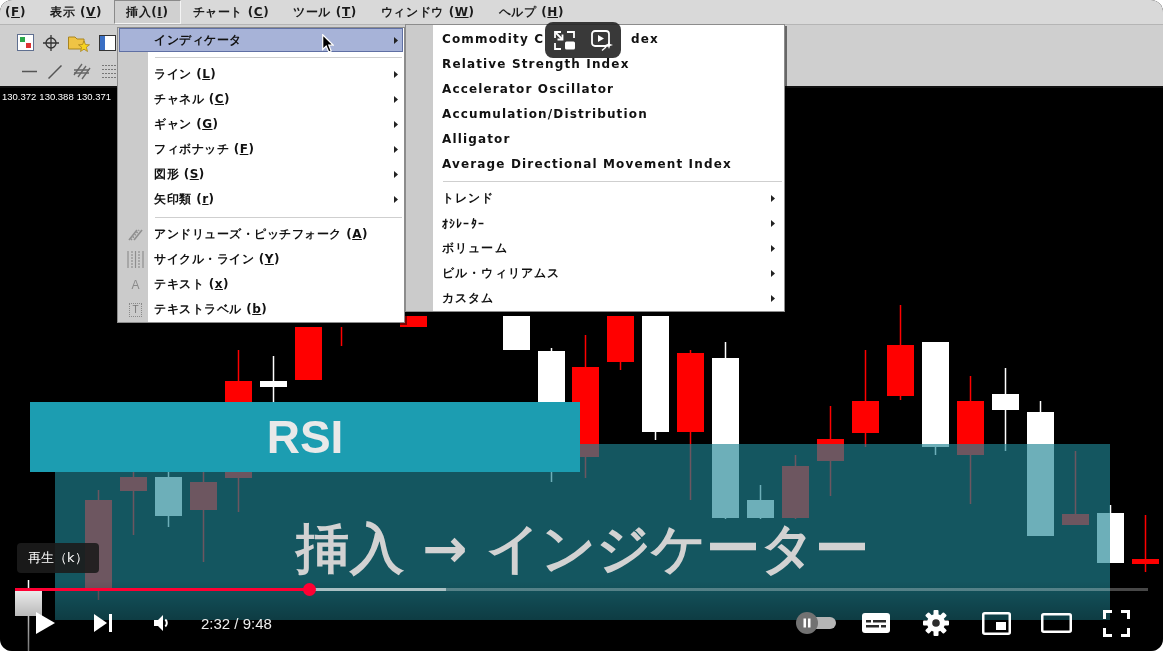 This screenshot has width=1166, height=655. I want to click on window-panel-icon, so click(107, 42).